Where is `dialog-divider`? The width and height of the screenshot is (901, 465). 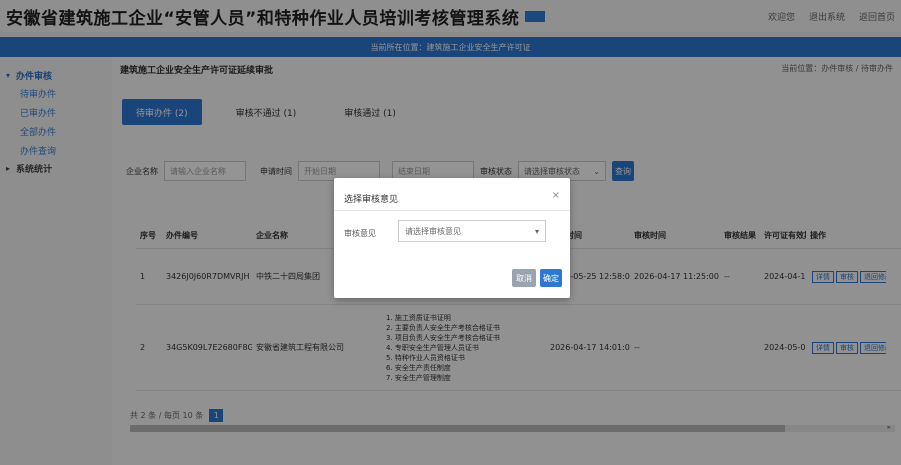
dialog-divider is located at coordinates (452, 210).